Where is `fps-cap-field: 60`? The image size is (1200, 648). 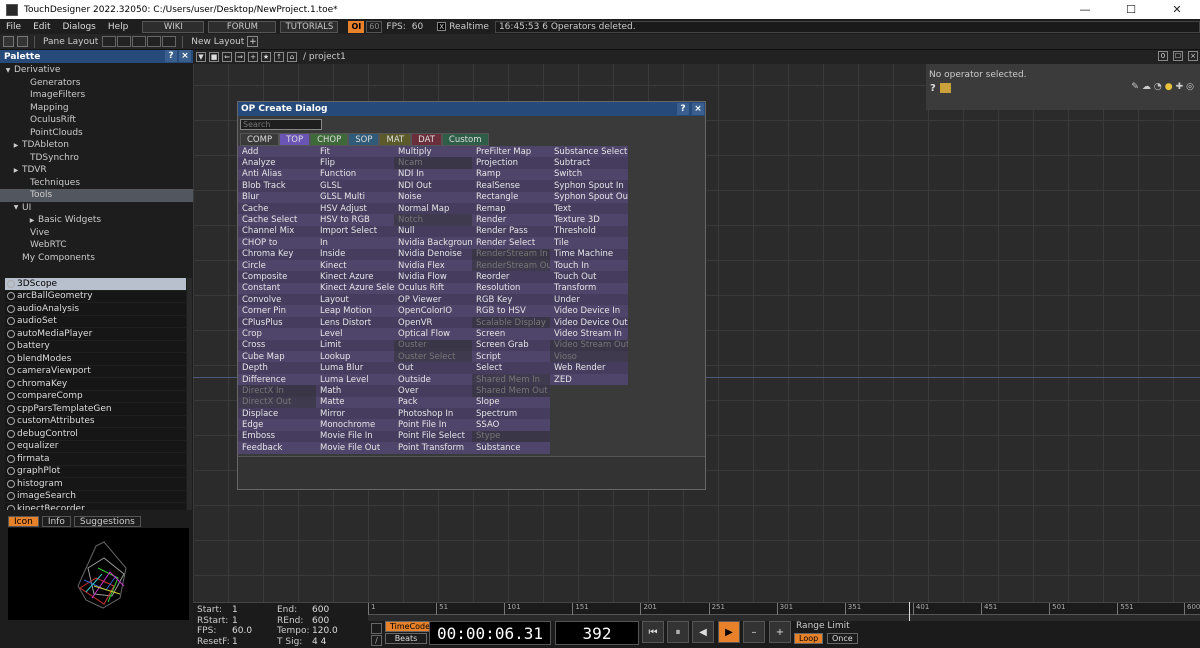 fps-cap-field: 60 is located at coordinates (374, 26).